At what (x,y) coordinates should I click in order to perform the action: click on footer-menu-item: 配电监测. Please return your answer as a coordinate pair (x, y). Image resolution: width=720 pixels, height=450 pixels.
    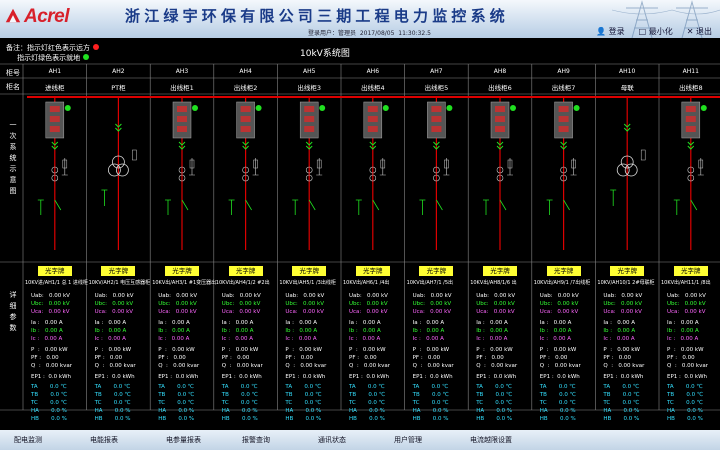
    Looking at the image, I should click on (38, 440).